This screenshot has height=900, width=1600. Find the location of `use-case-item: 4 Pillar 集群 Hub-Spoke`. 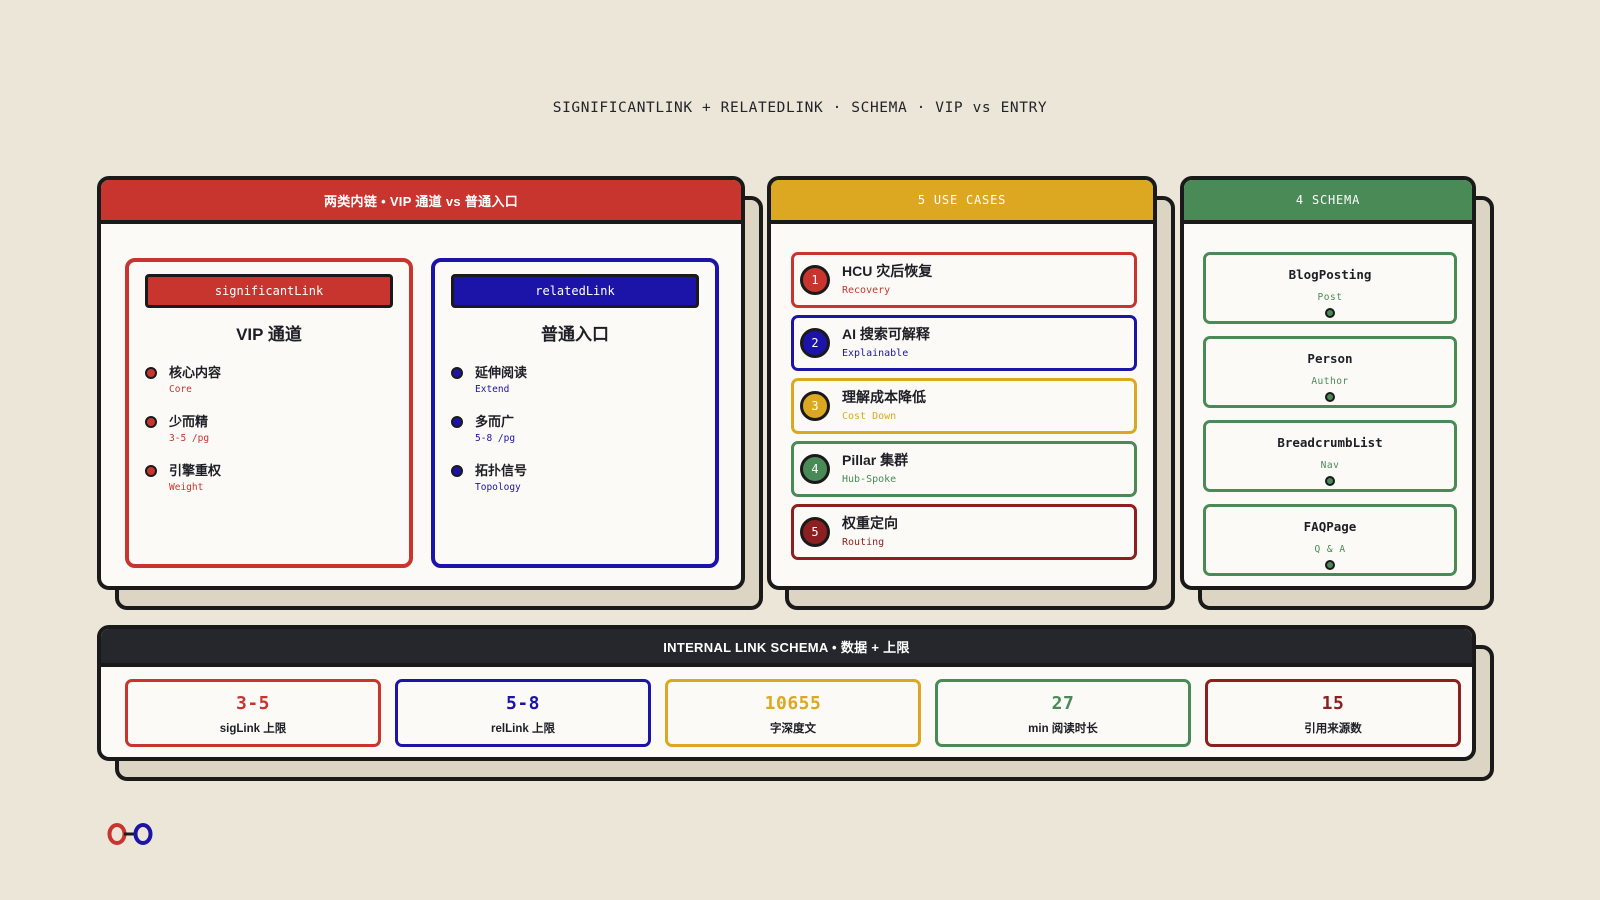

use-case-item: 4 Pillar 集群 Hub-Spoke is located at coordinates (964, 469).